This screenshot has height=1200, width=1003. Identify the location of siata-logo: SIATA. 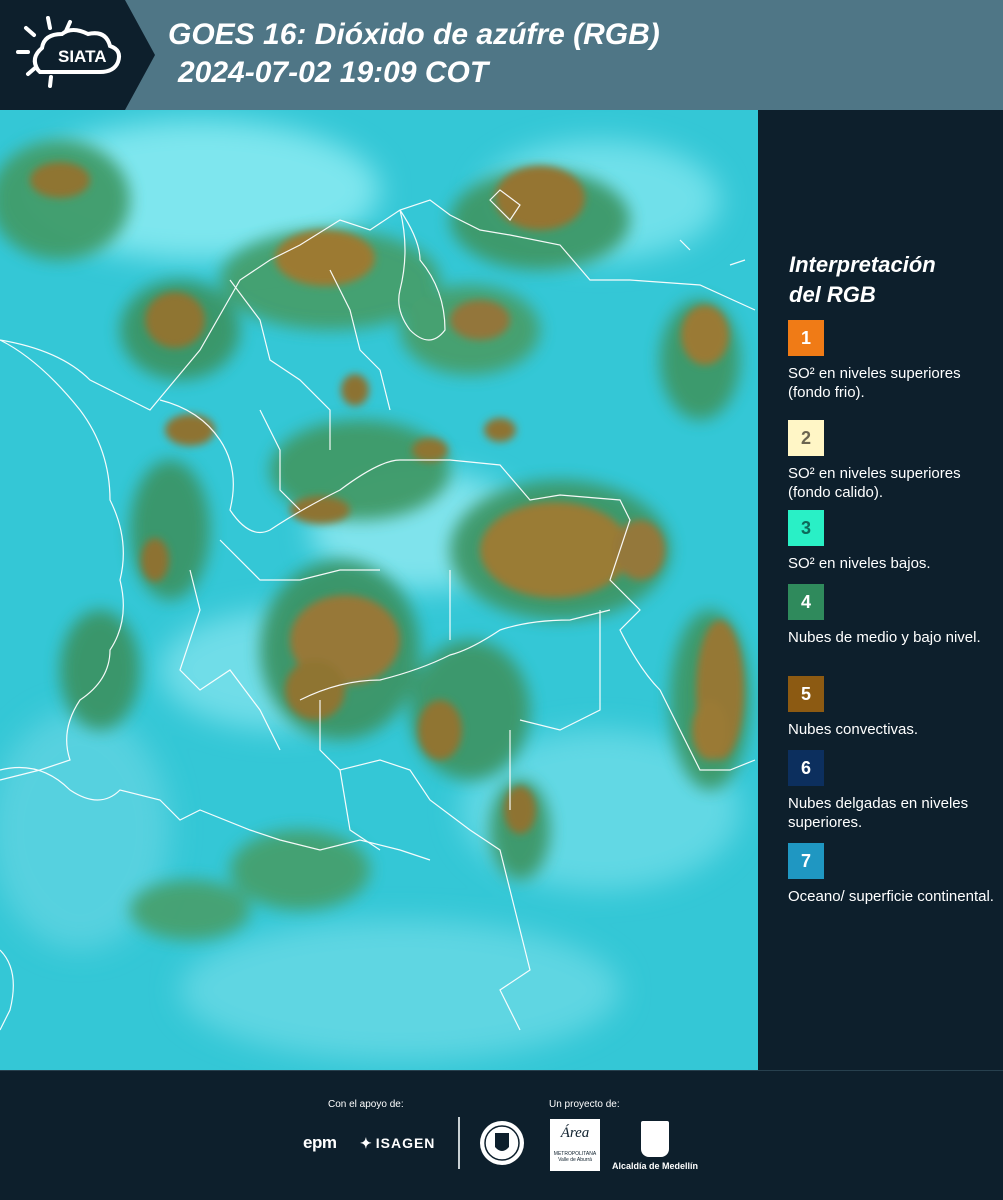
(77, 55).